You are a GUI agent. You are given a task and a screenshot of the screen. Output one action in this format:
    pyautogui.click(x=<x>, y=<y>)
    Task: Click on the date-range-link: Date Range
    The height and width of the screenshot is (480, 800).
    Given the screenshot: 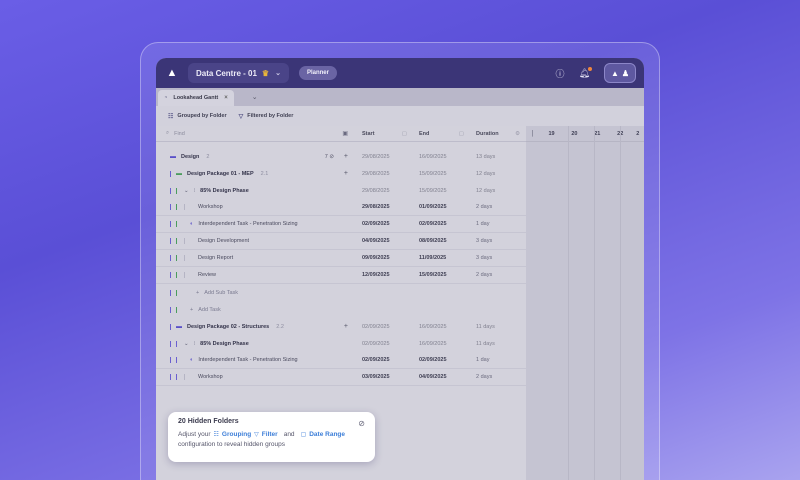 What is the action you would take?
    pyautogui.click(x=327, y=434)
    